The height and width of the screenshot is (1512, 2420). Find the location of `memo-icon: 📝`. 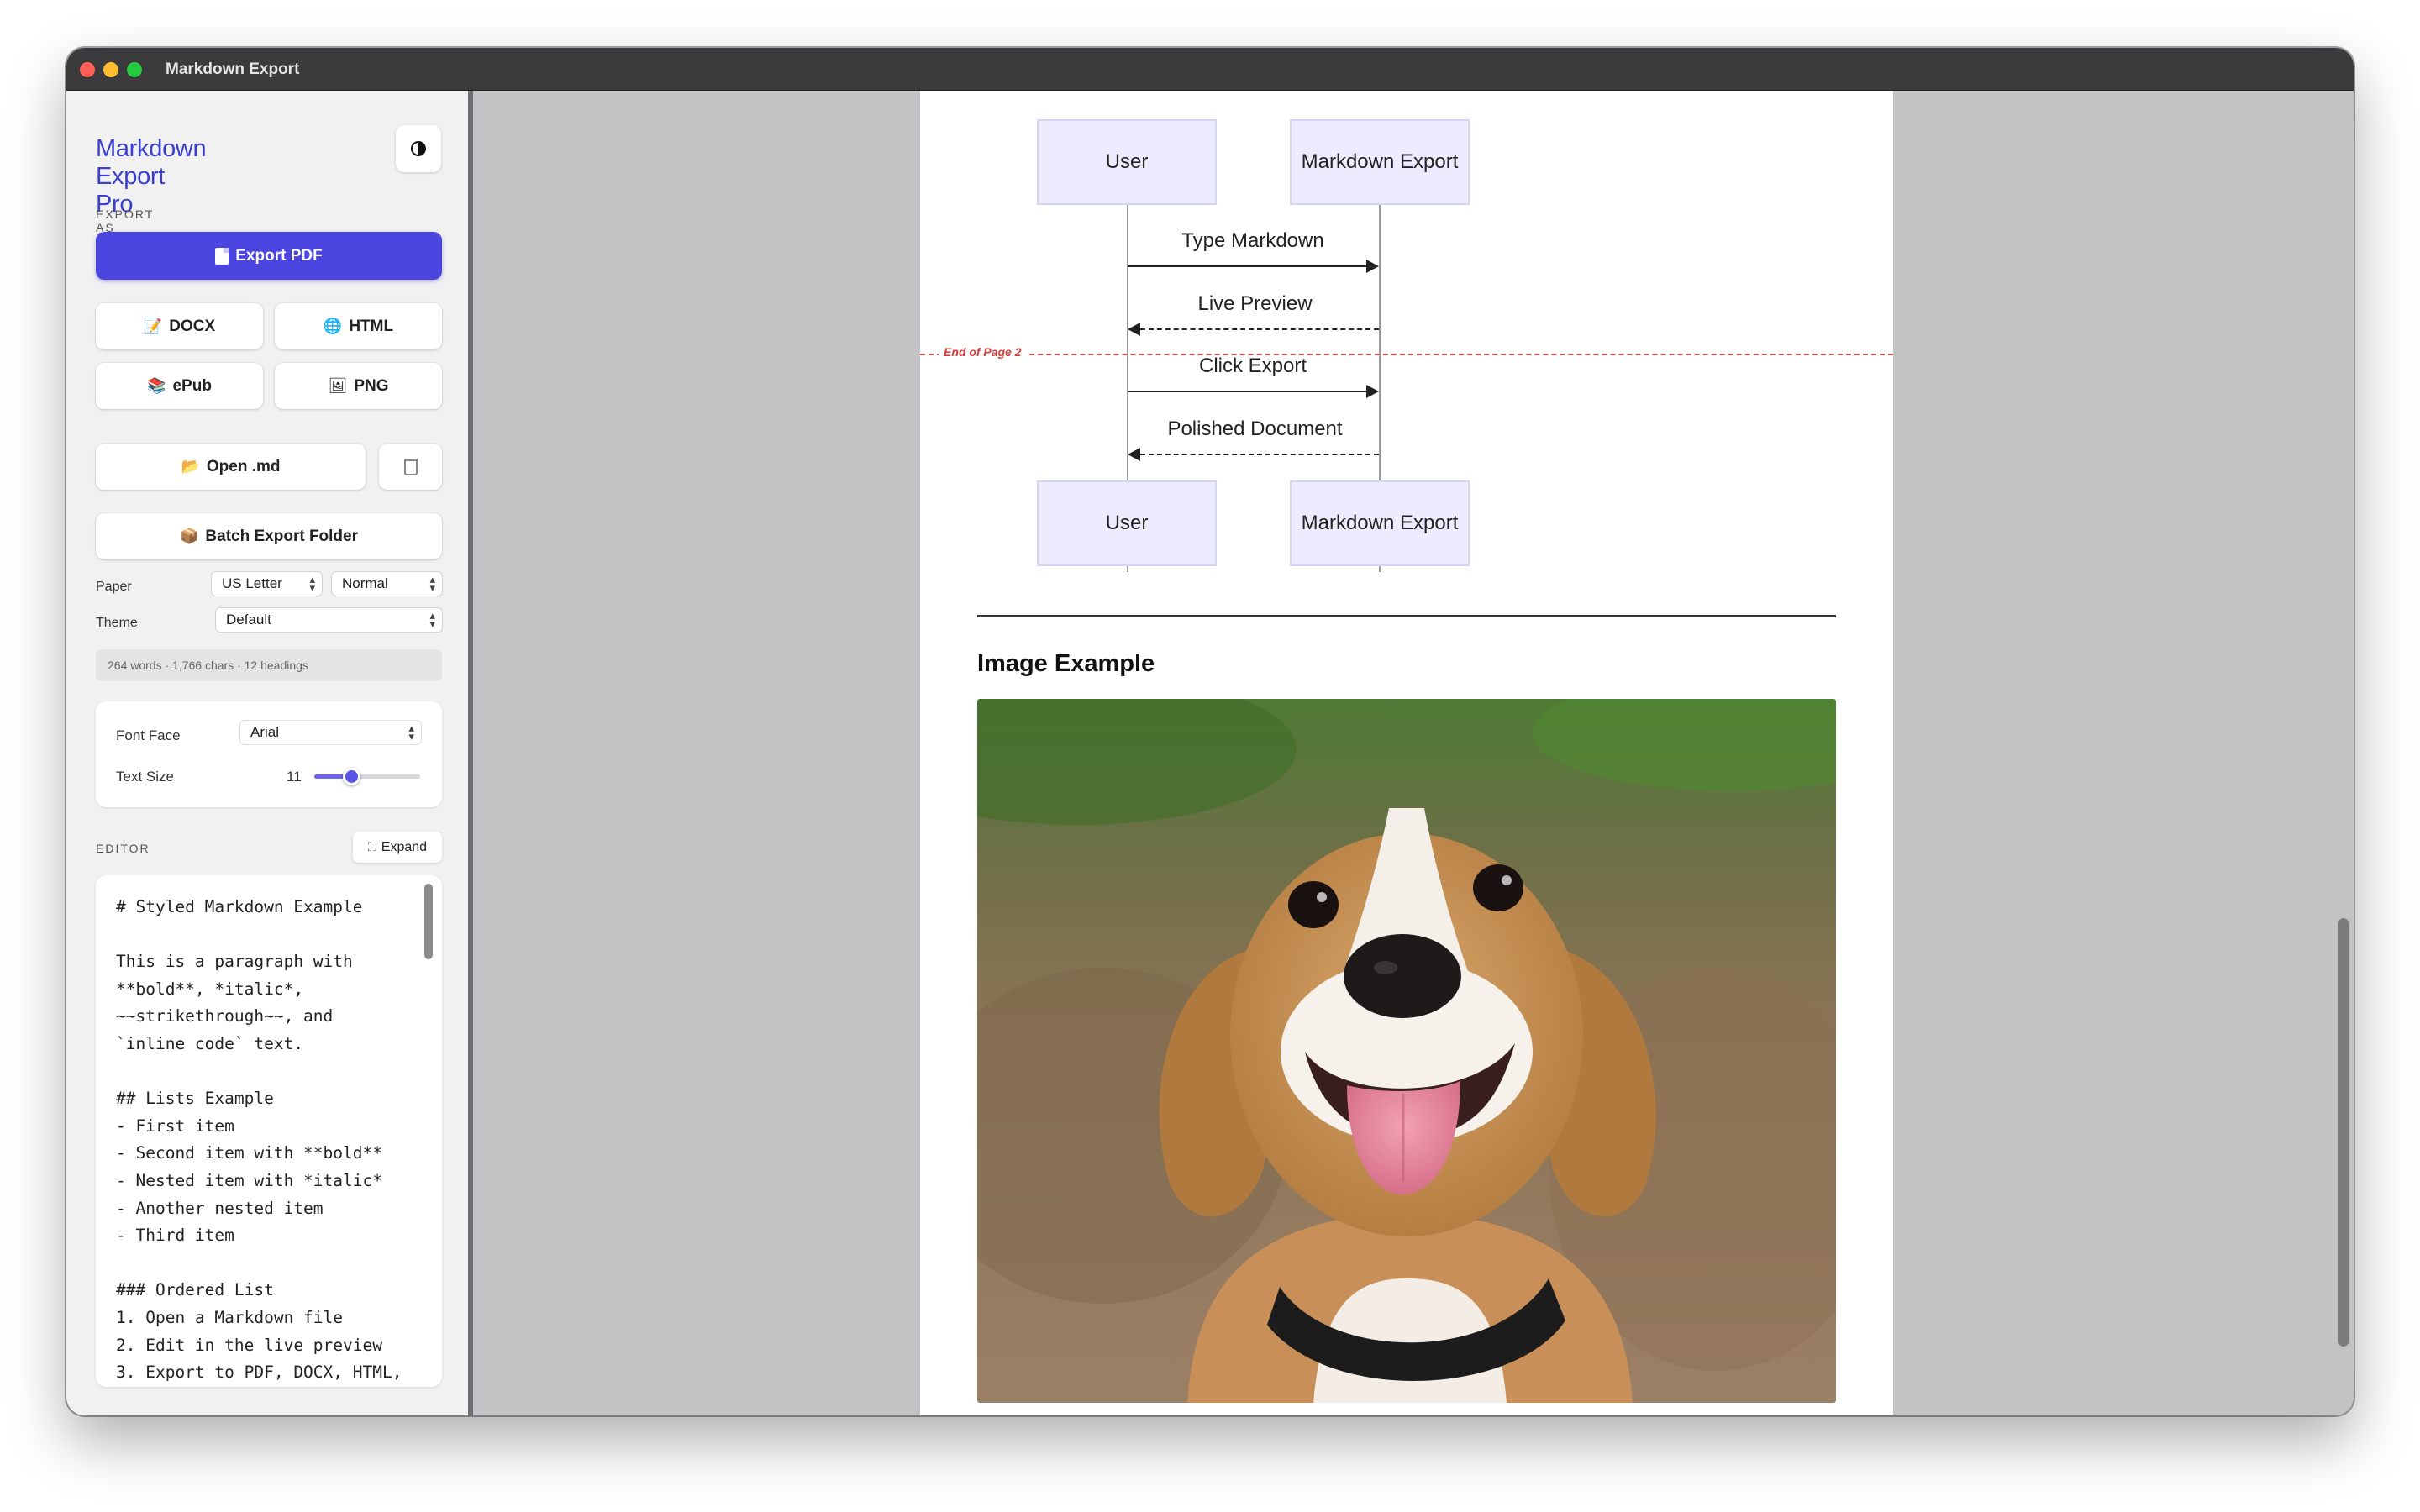

memo-icon: 📝 is located at coordinates (153, 326).